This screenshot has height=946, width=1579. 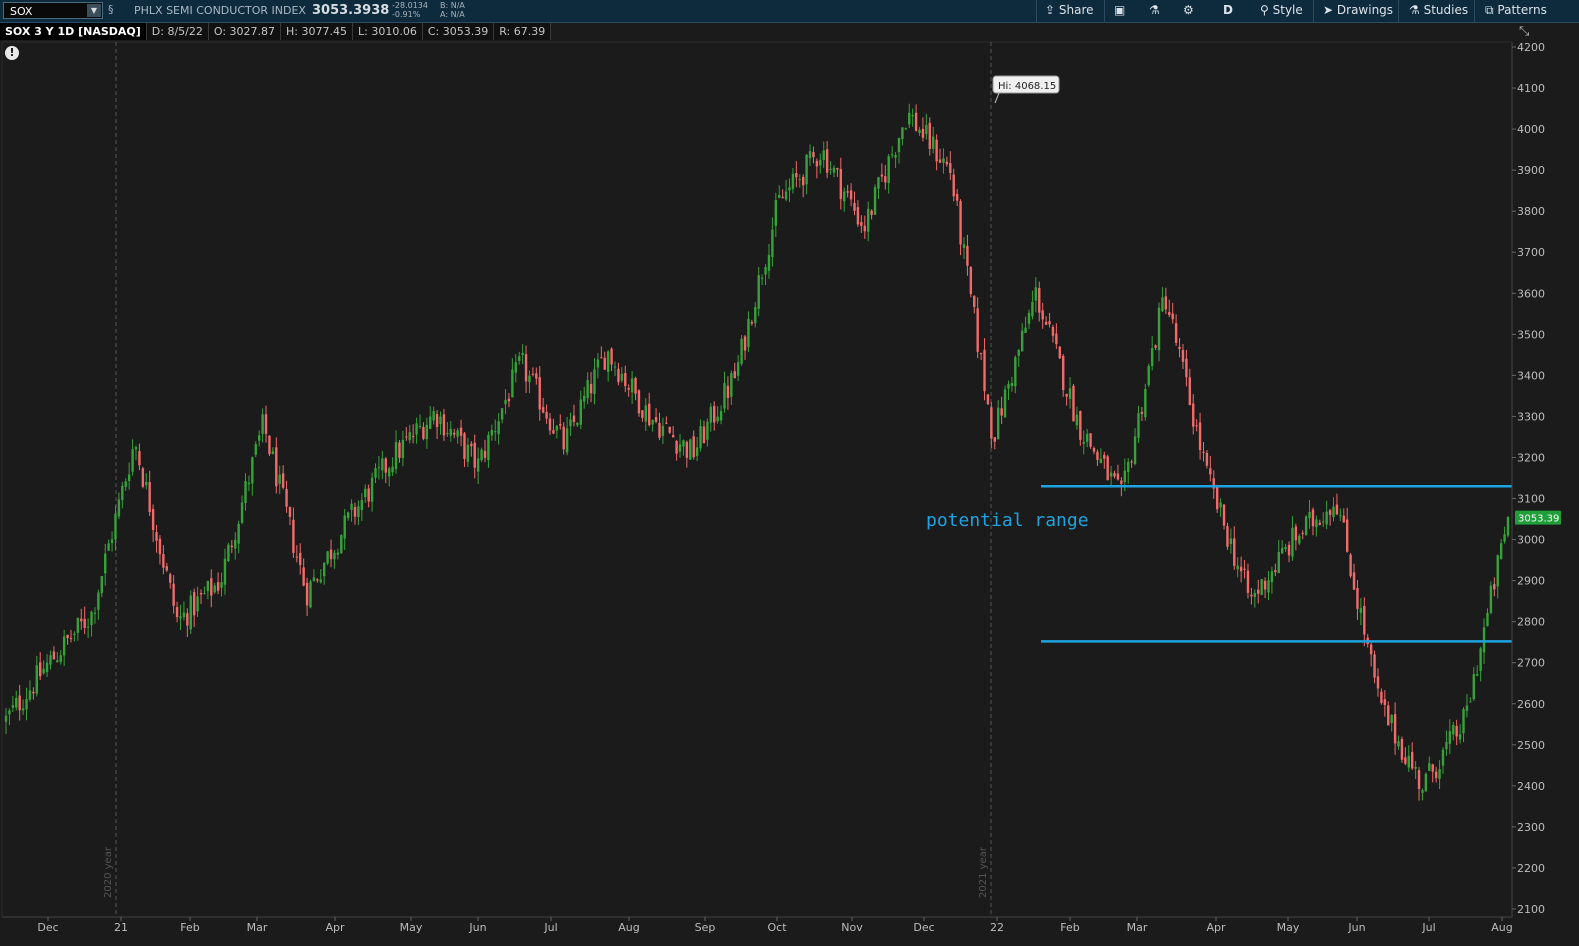 I want to click on bar-high: H: 3077.45, so click(x=317, y=31).